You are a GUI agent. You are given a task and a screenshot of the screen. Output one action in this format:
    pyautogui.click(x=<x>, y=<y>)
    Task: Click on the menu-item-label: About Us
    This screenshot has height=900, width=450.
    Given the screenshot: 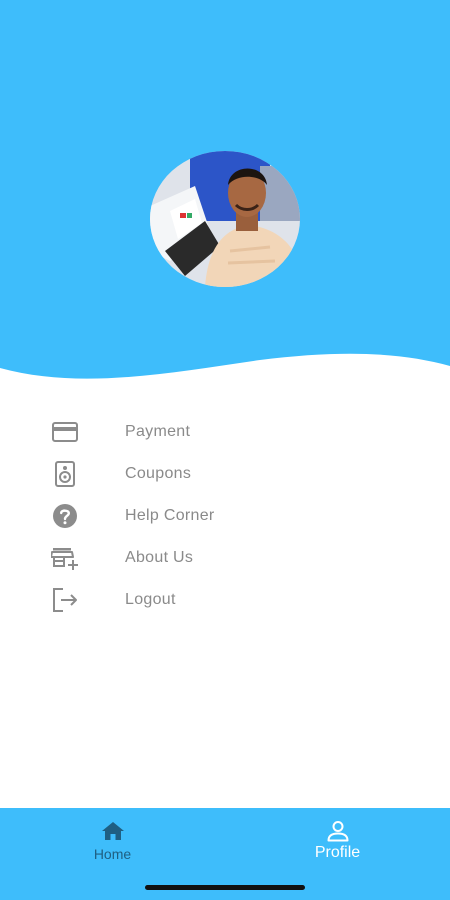 What is the action you would take?
    pyautogui.click(x=159, y=557)
    